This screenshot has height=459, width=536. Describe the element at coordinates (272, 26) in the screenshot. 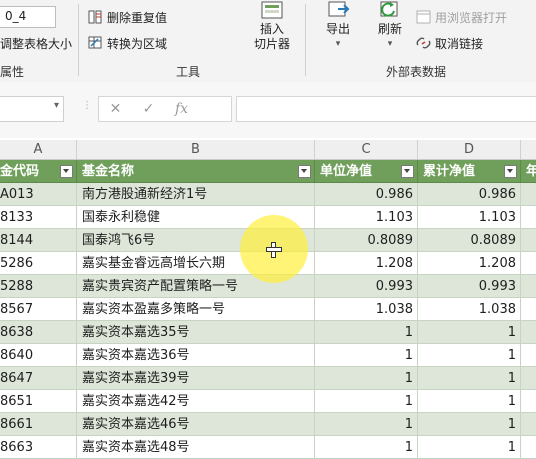

I see `insert-slicer-button: 插入 切片器` at that location.